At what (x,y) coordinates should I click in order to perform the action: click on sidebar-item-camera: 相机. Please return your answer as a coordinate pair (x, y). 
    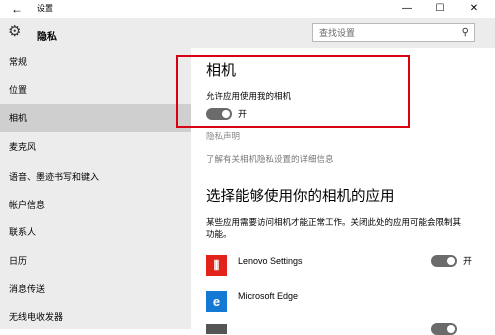
    Looking at the image, I should click on (95, 118).